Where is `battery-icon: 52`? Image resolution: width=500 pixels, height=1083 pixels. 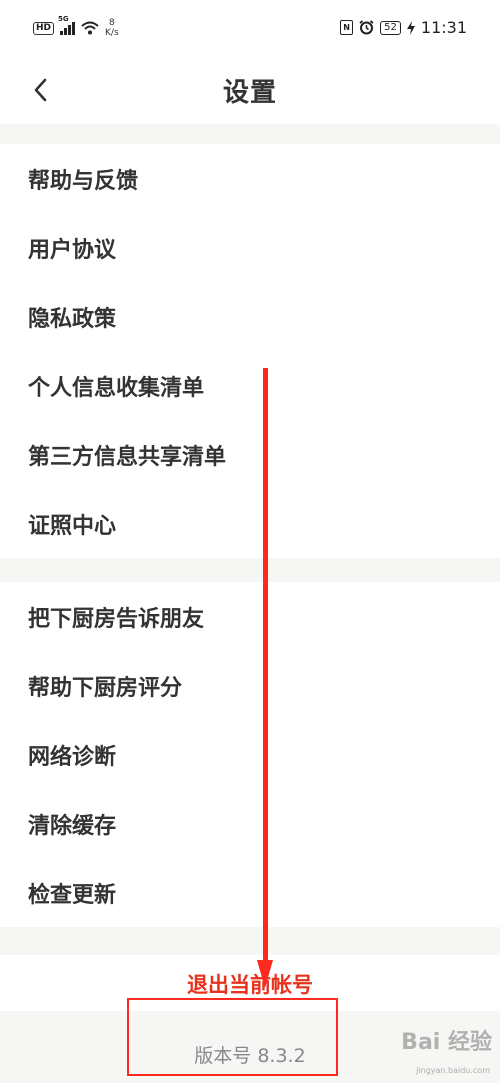
battery-icon: 52 is located at coordinates (390, 27).